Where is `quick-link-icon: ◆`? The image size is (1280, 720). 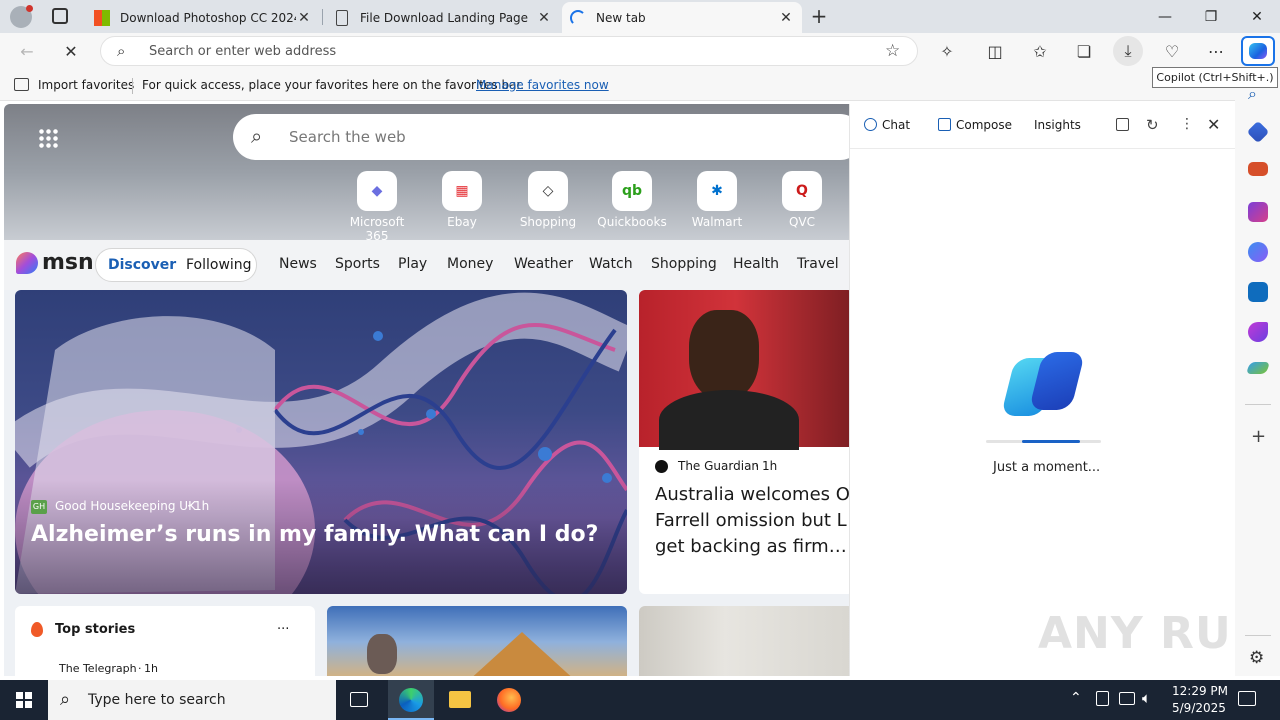 quick-link-icon: ◆ is located at coordinates (377, 191).